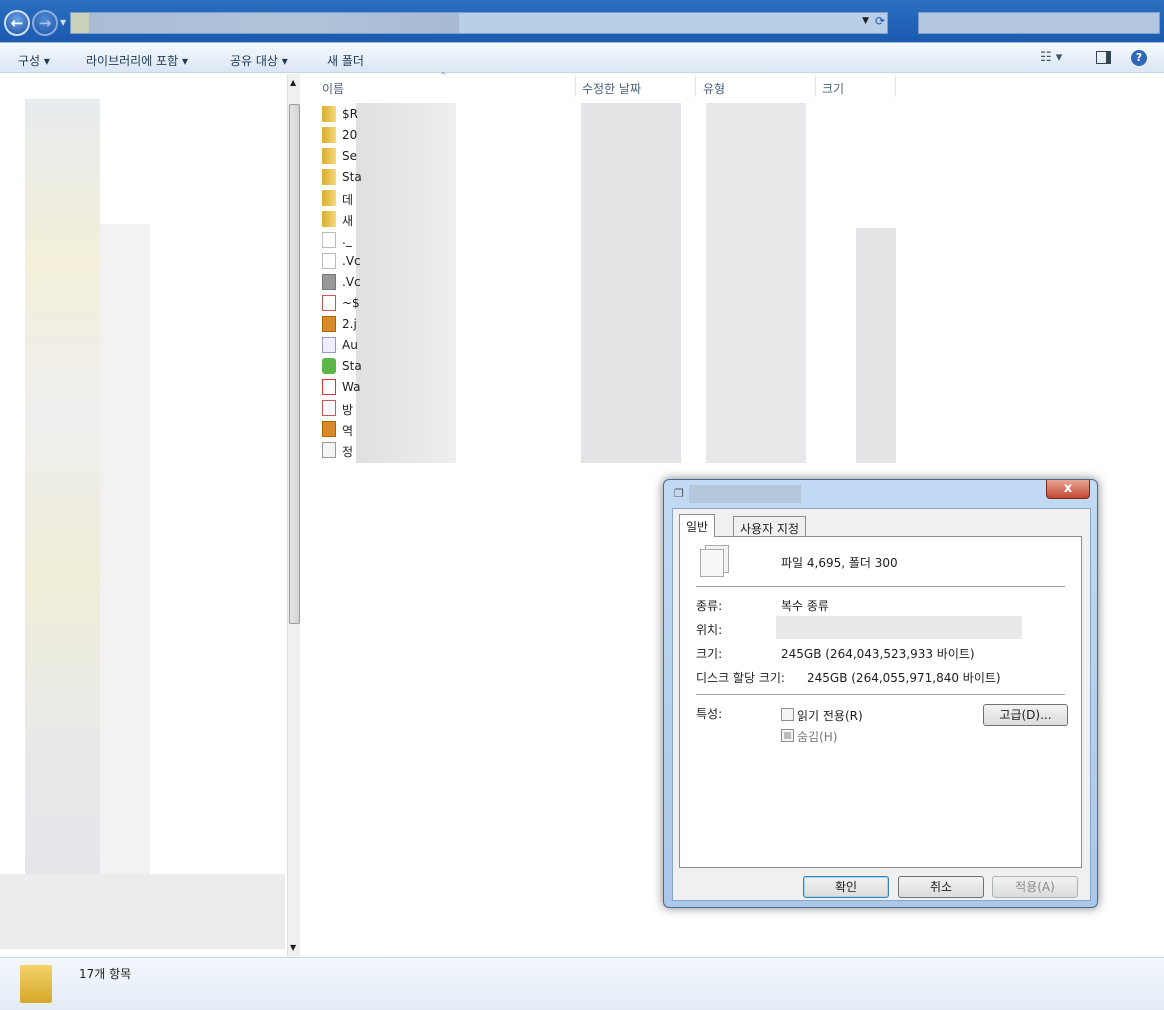 Image resolution: width=1164 pixels, height=1010 pixels. I want to click on close-button: x, so click(1068, 489).